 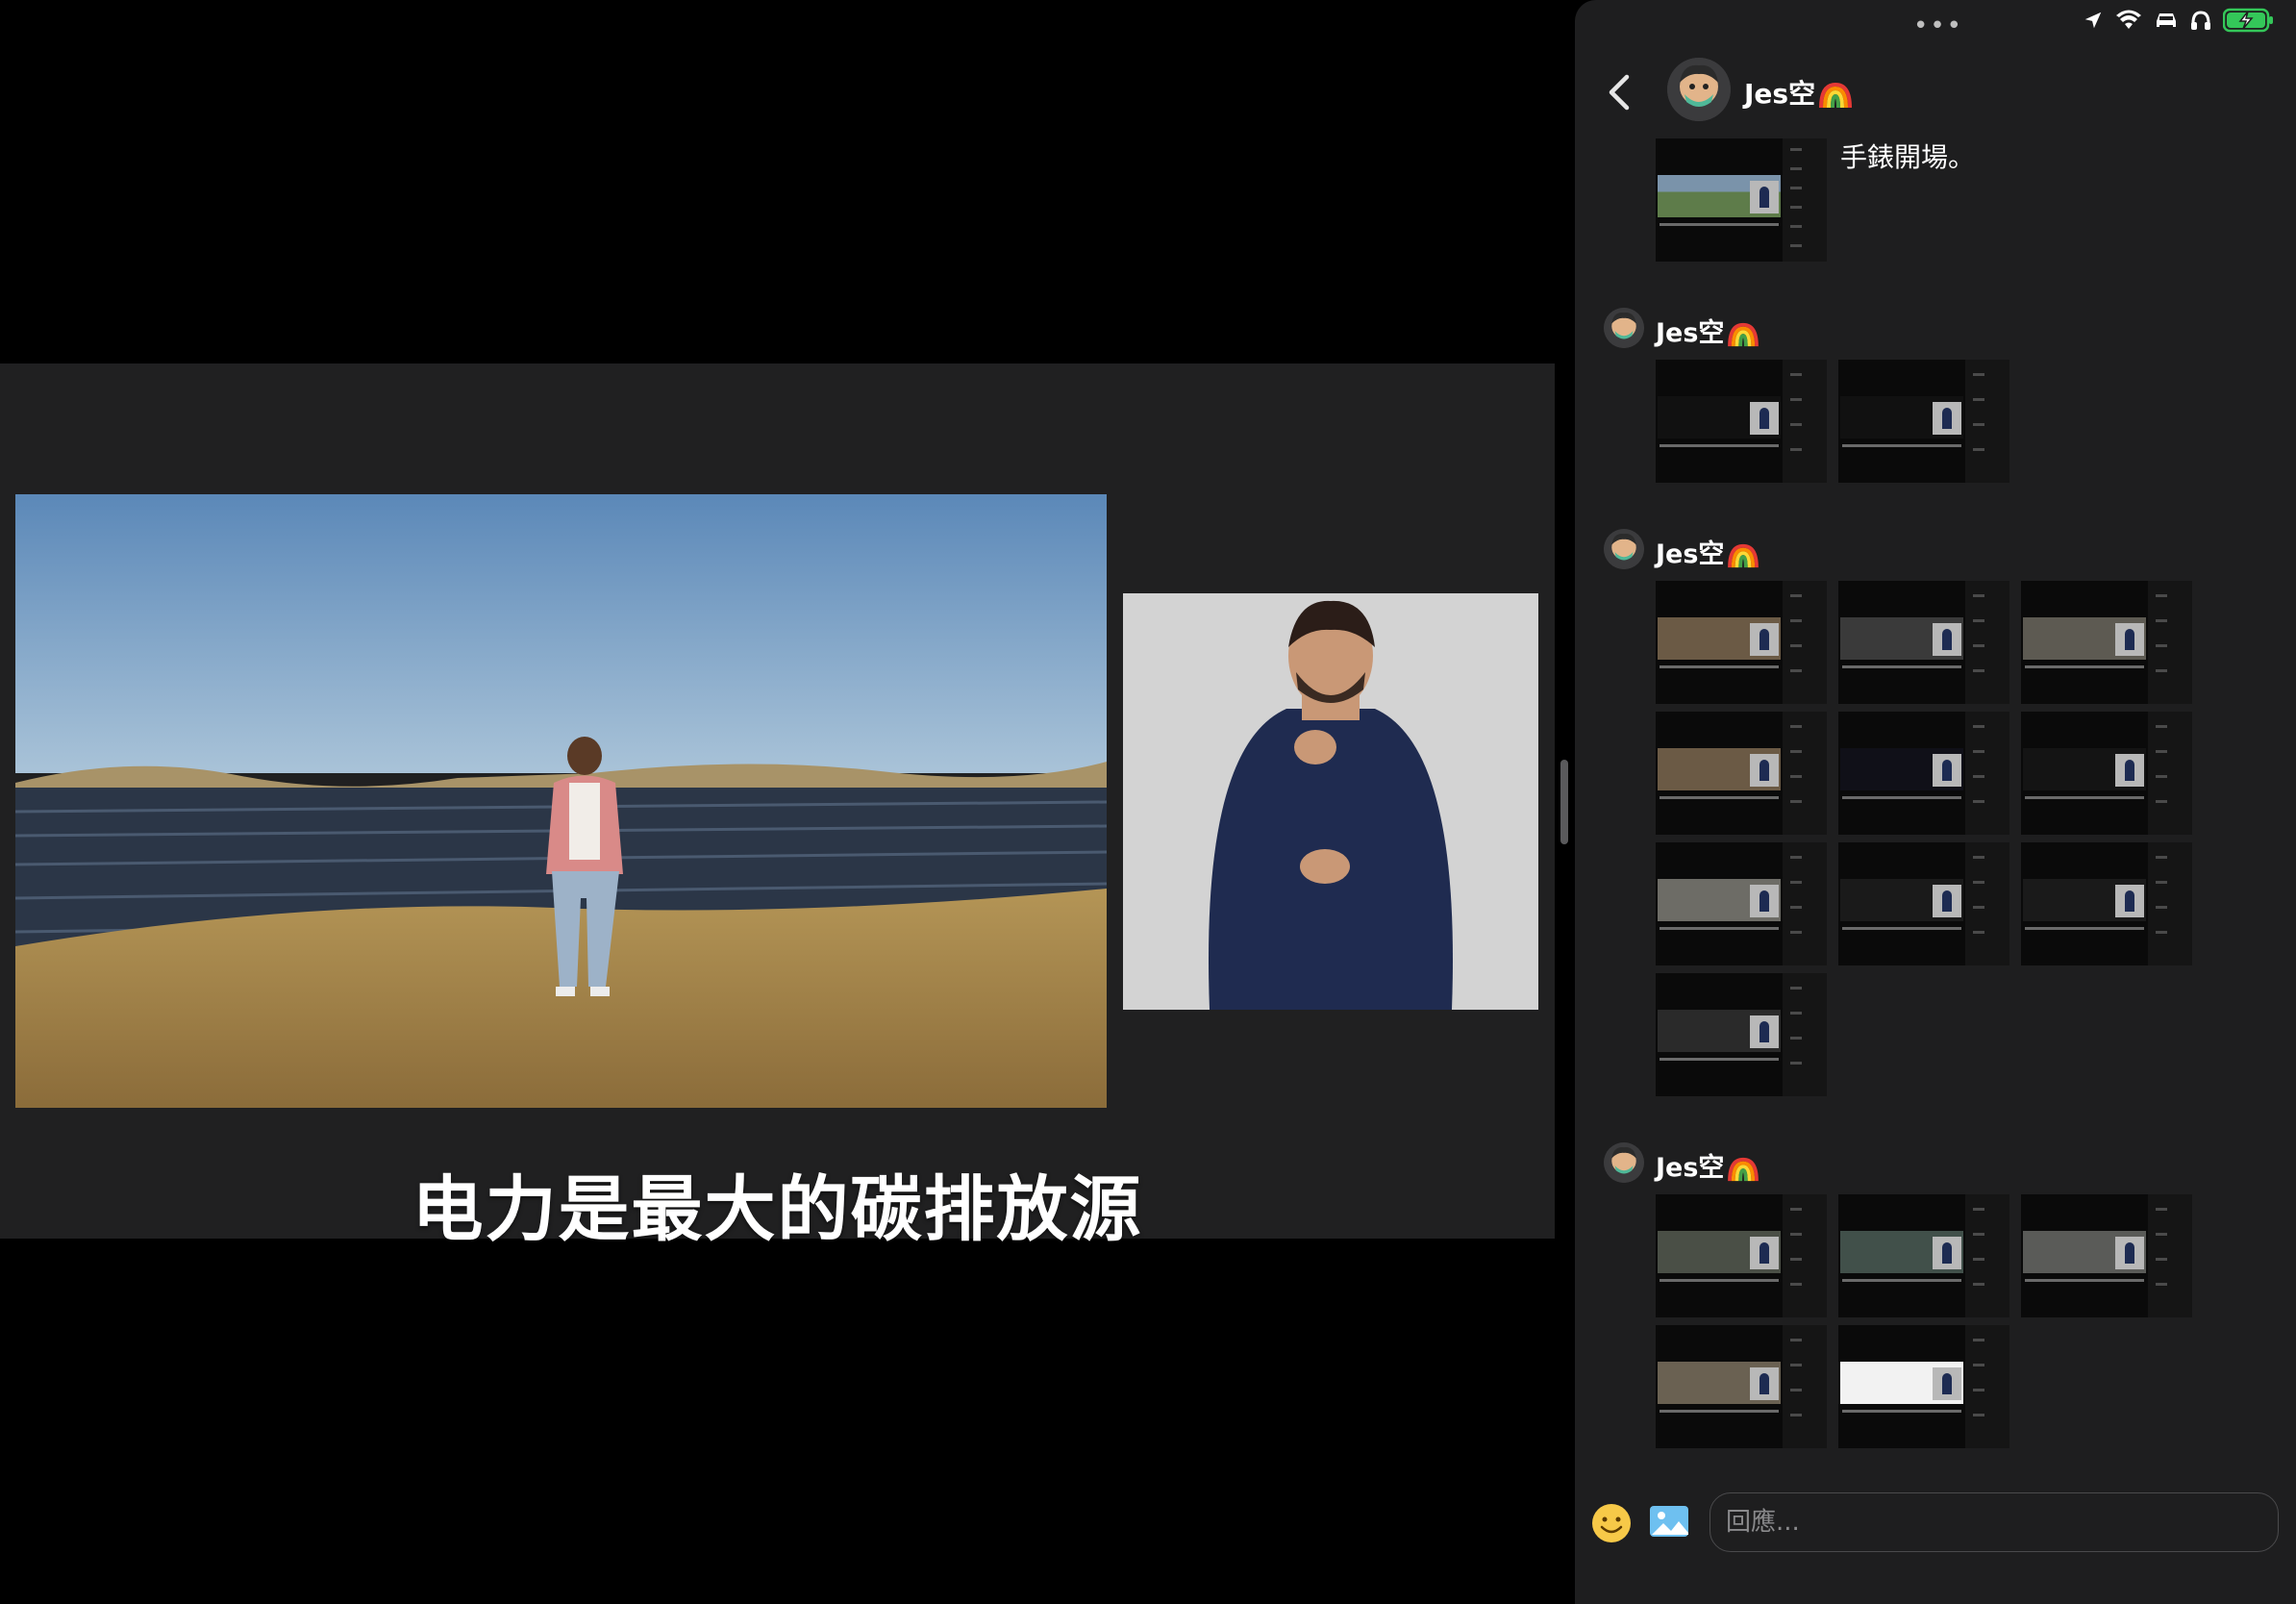 I want to click on message-text: 手錶開場。, so click(x=1908, y=157).